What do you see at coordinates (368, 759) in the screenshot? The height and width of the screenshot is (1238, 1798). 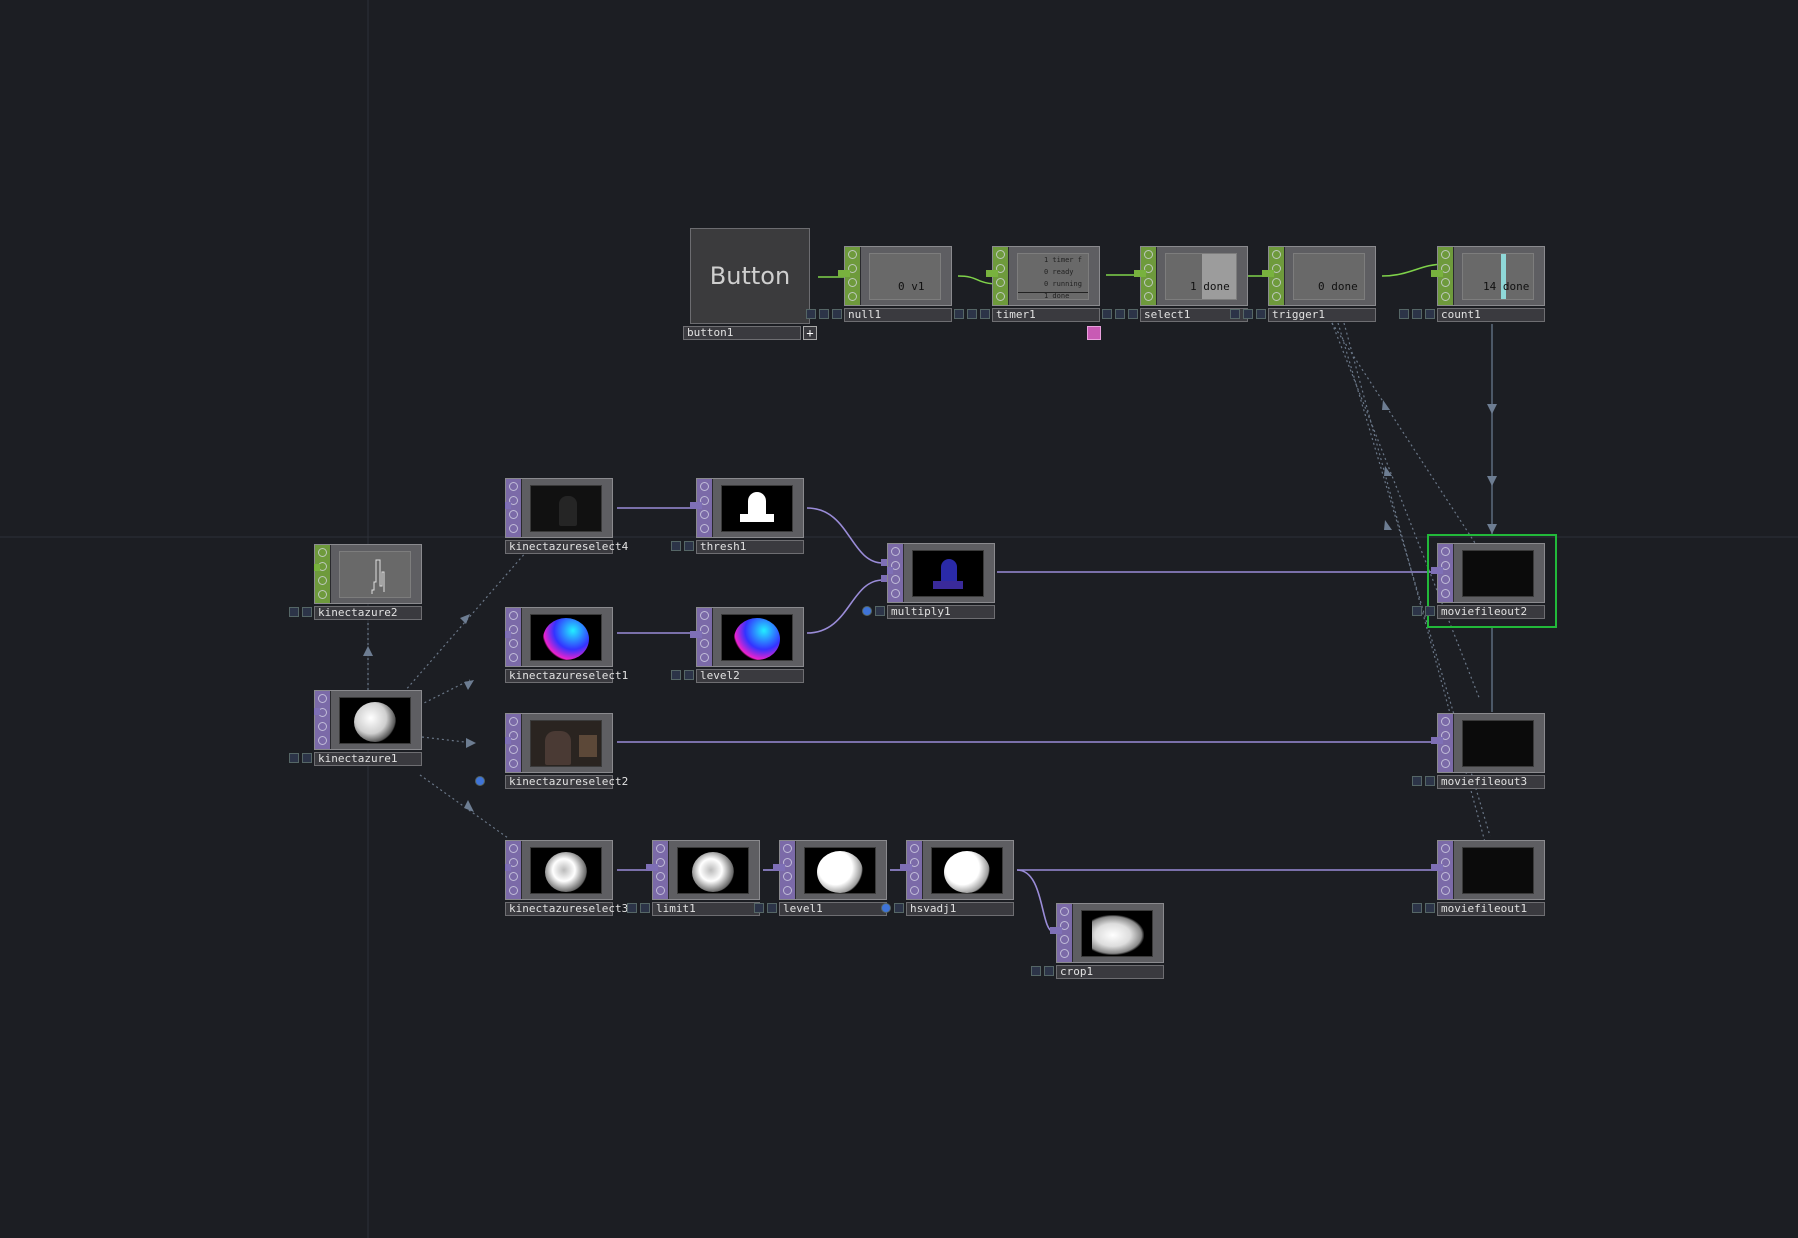 I see `node-label: kinectazure1` at bounding box center [368, 759].